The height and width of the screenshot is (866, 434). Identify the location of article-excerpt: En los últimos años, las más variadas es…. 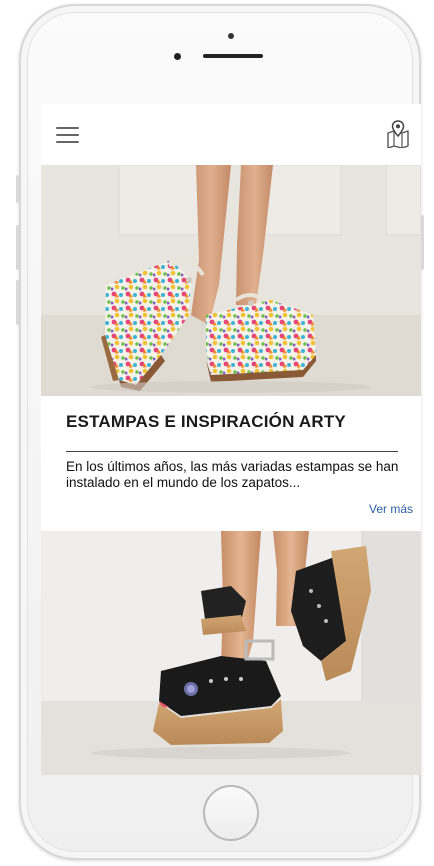
(232, 474).